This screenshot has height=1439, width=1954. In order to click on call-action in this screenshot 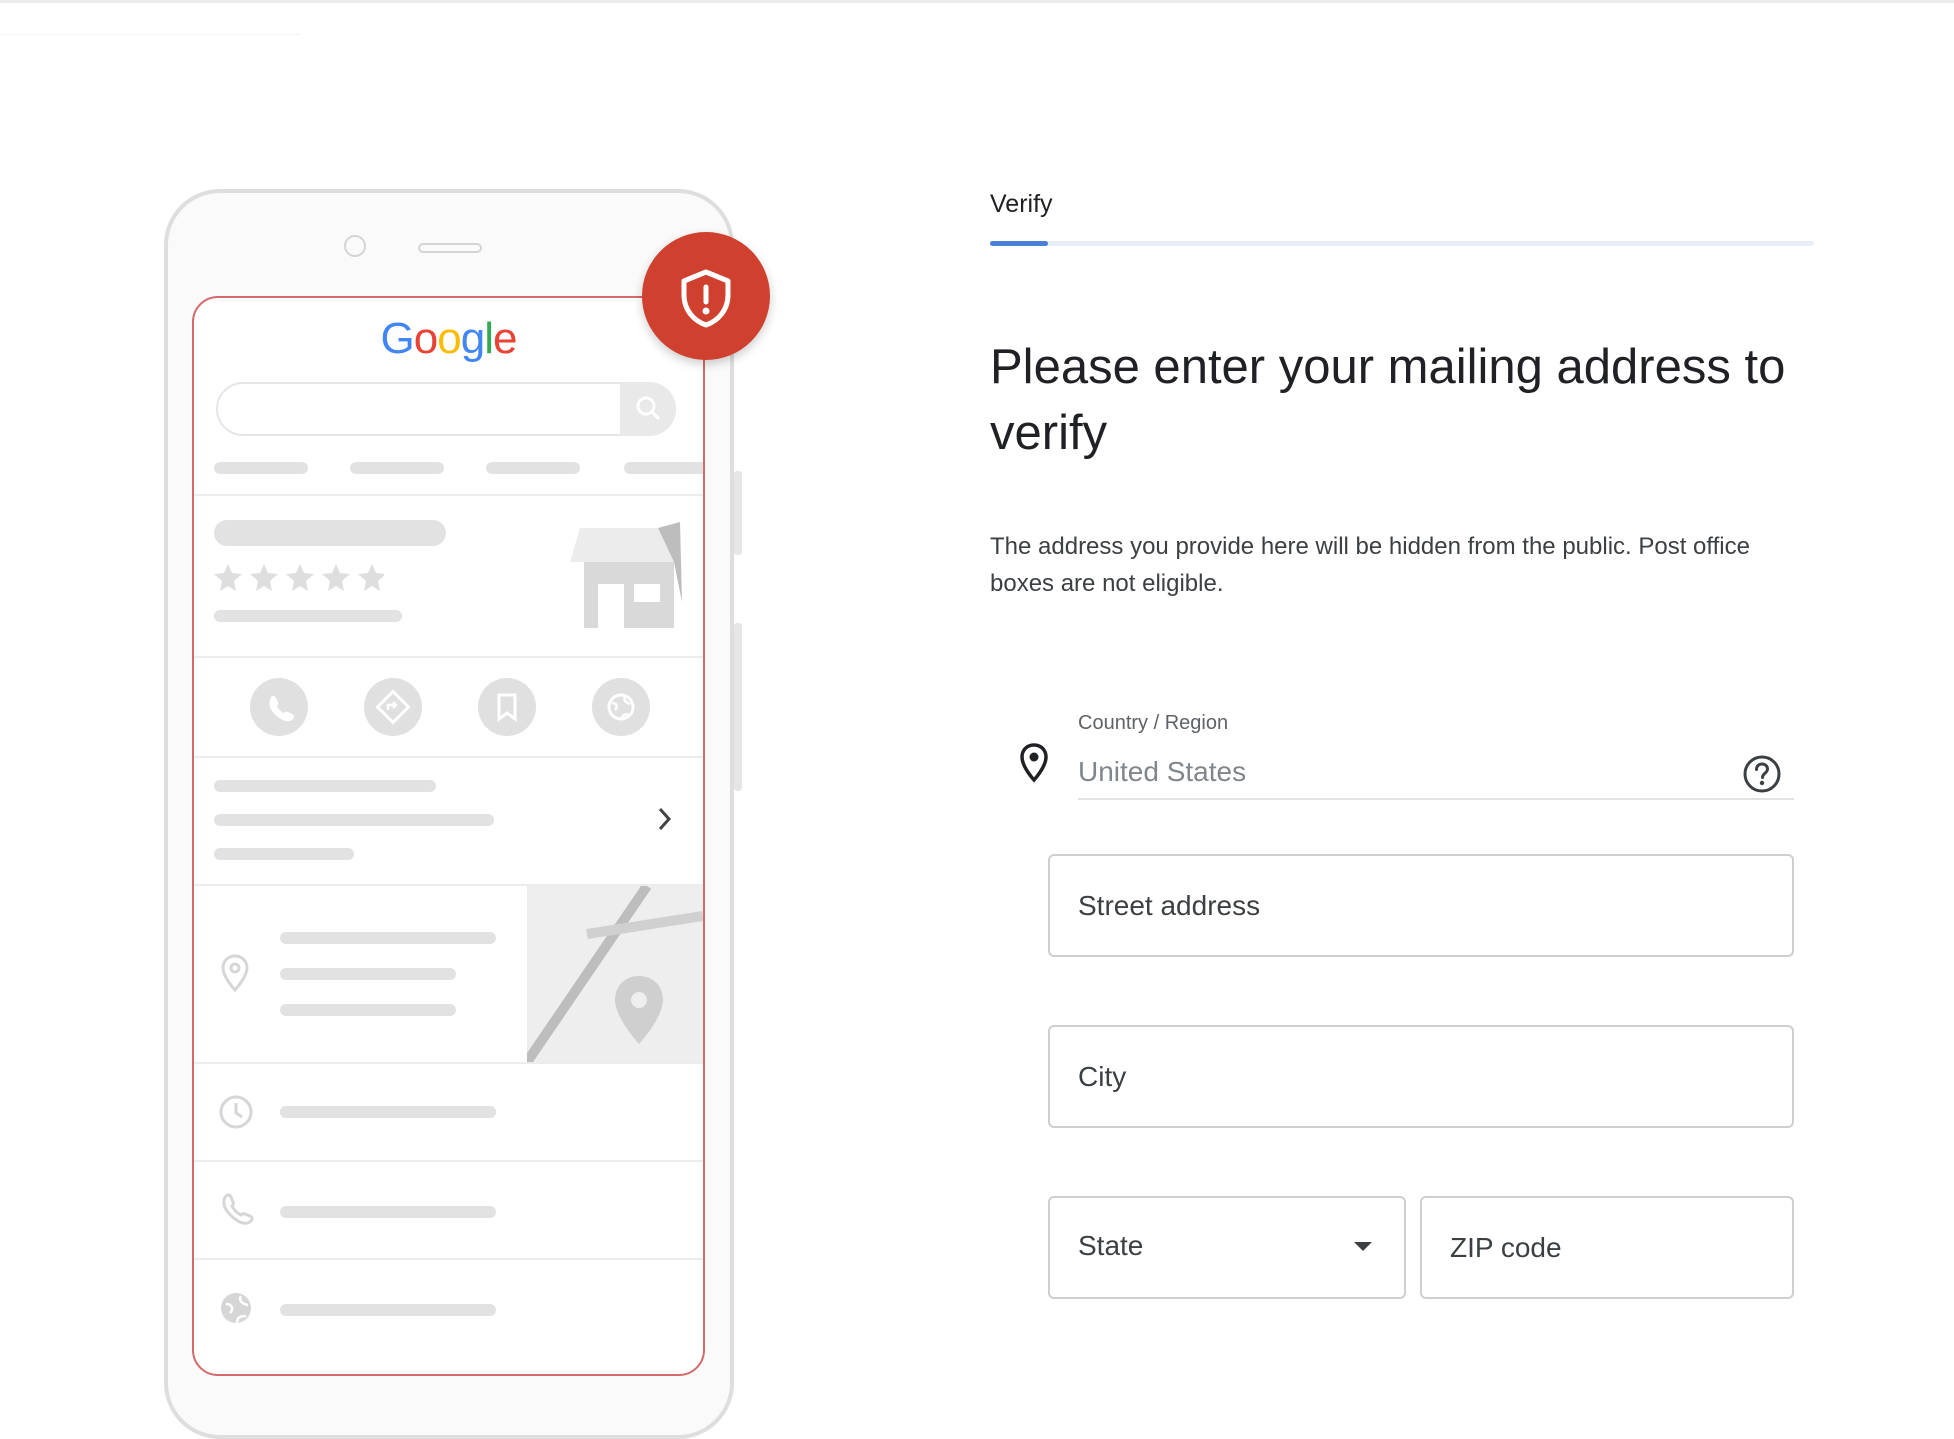, I will do `click(279, 707)`.